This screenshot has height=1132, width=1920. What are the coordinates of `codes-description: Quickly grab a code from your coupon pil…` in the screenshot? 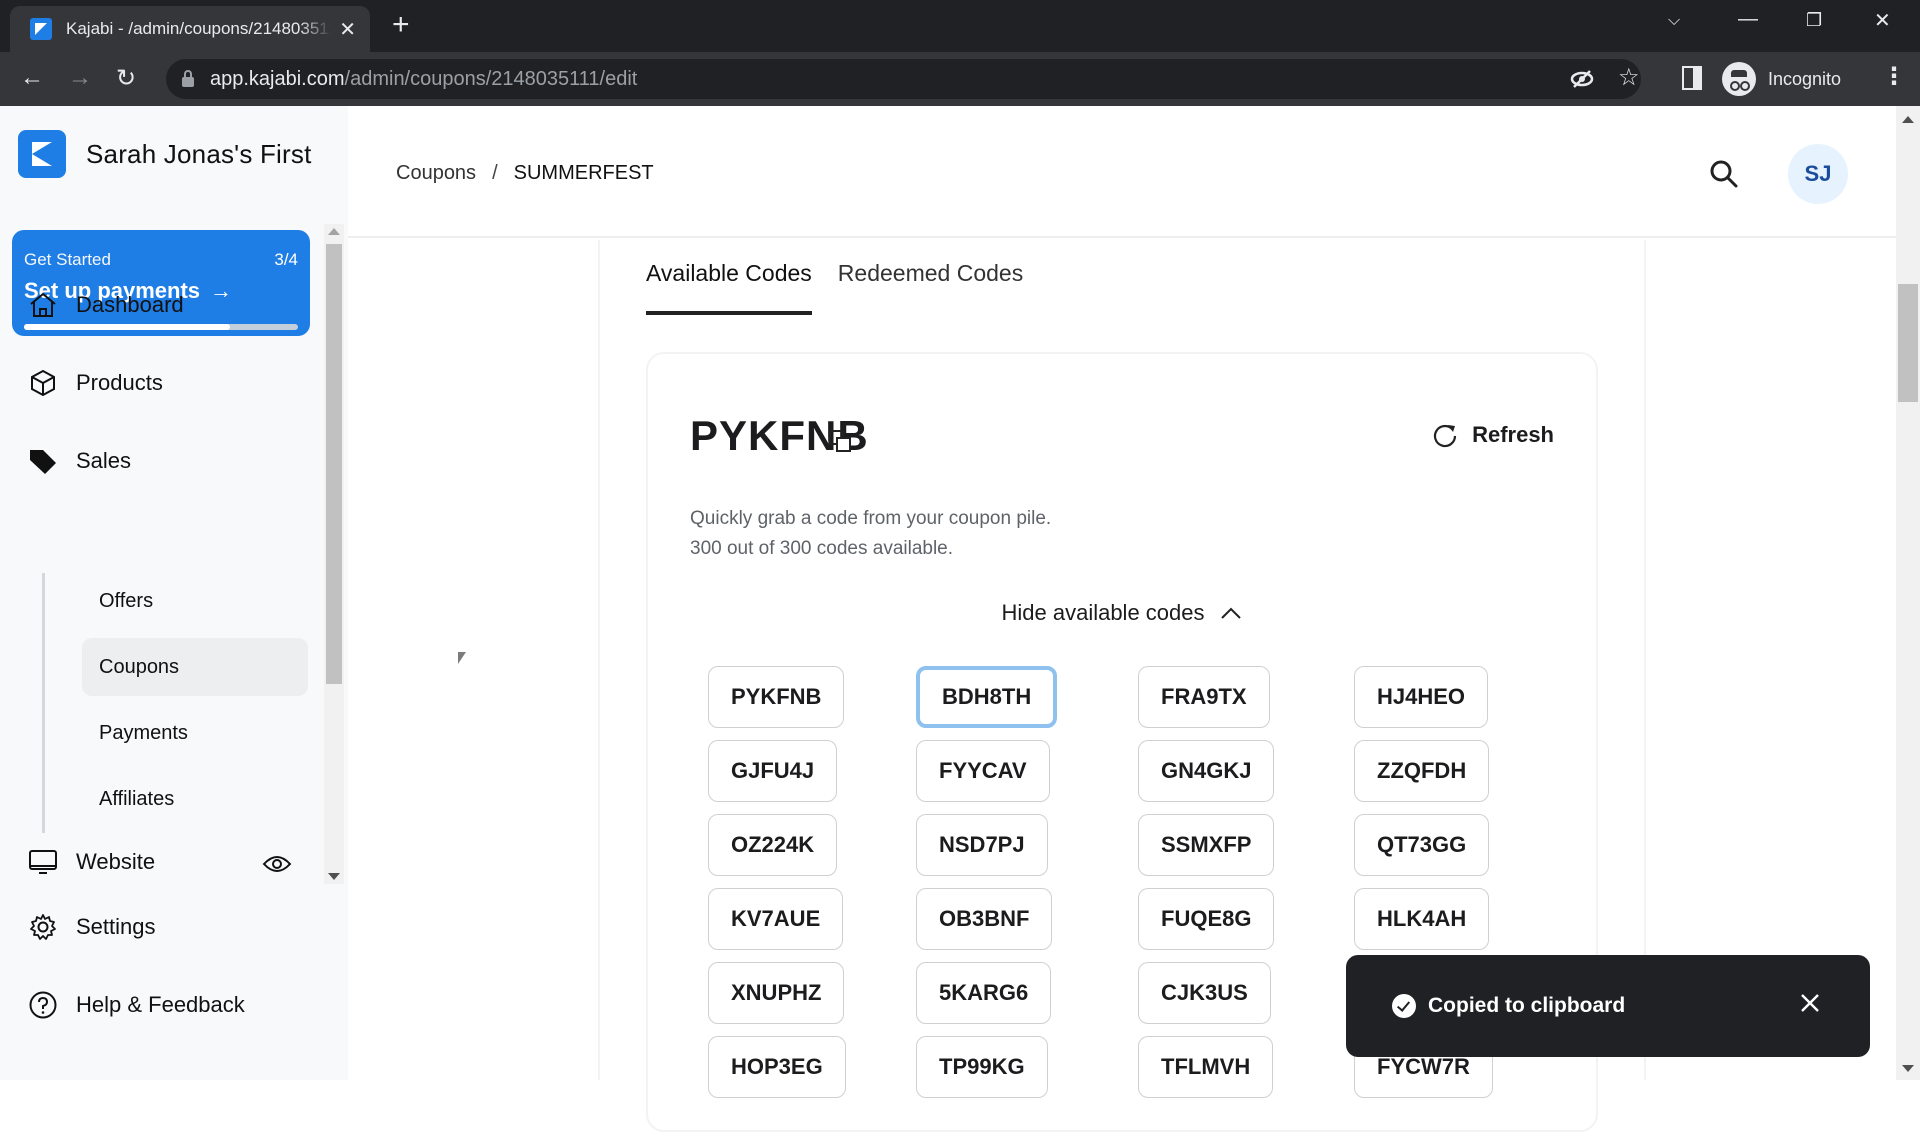 It's located at (870, 534).